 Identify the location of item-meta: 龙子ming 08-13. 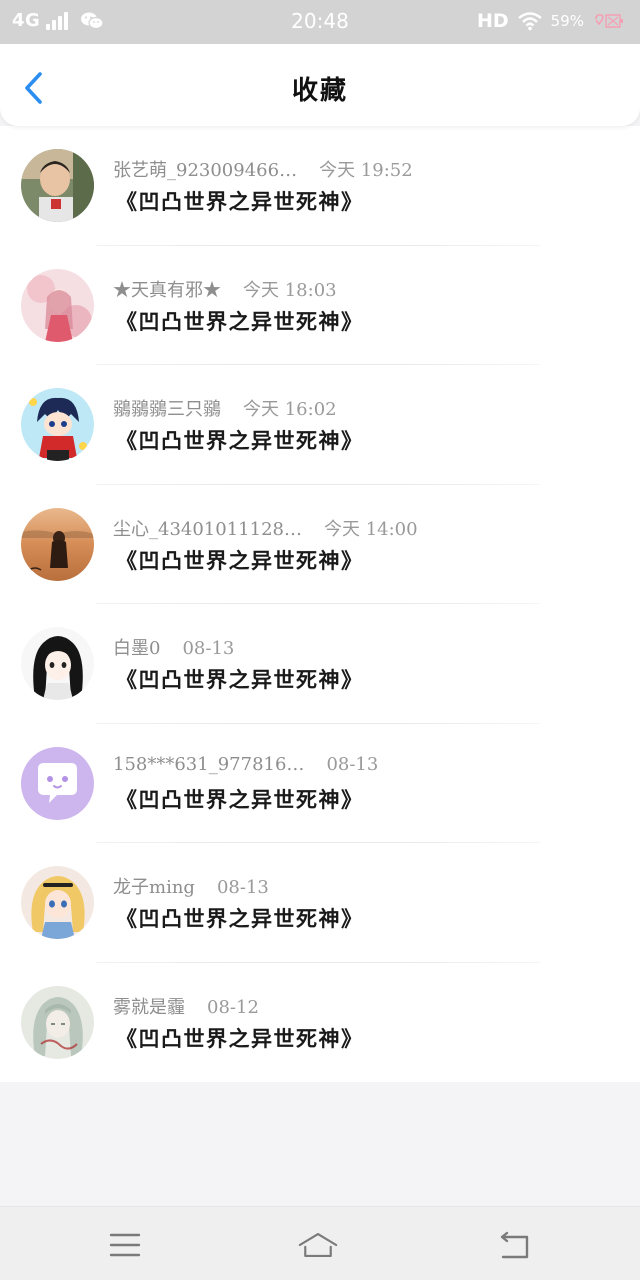
(361, 886).